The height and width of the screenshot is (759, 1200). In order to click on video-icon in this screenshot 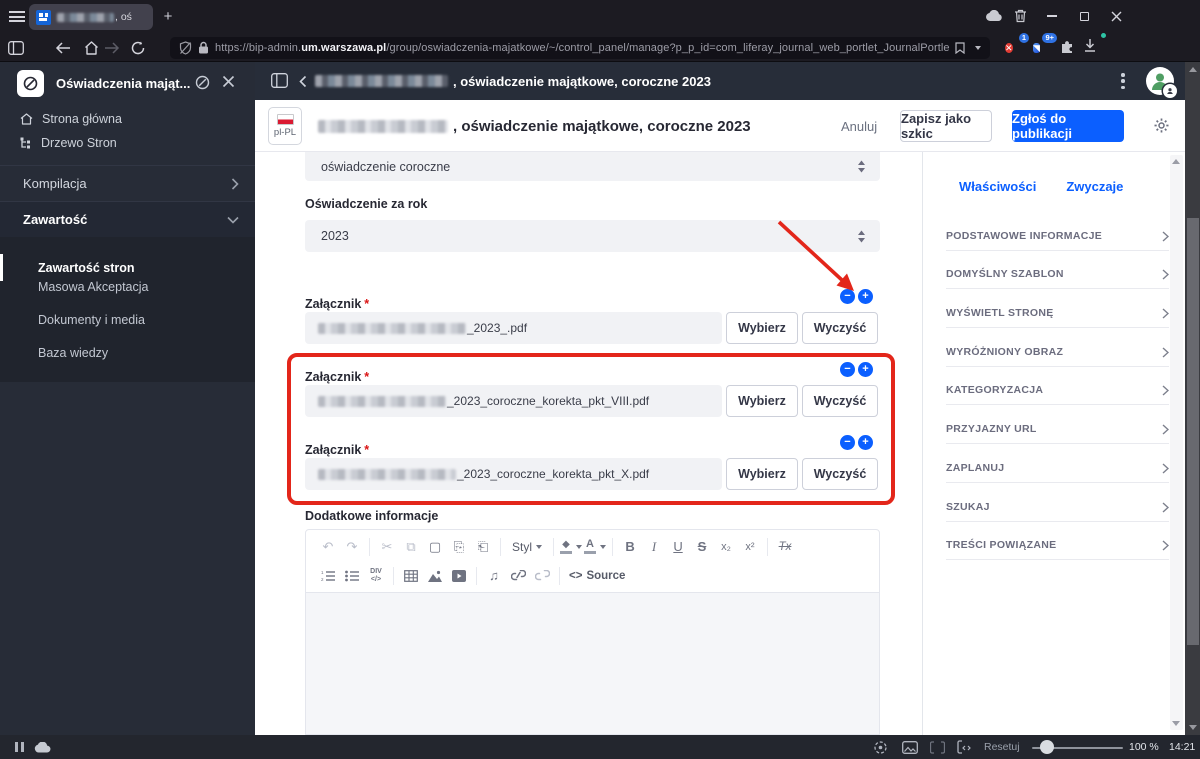, I will do `click(459, 576)`.